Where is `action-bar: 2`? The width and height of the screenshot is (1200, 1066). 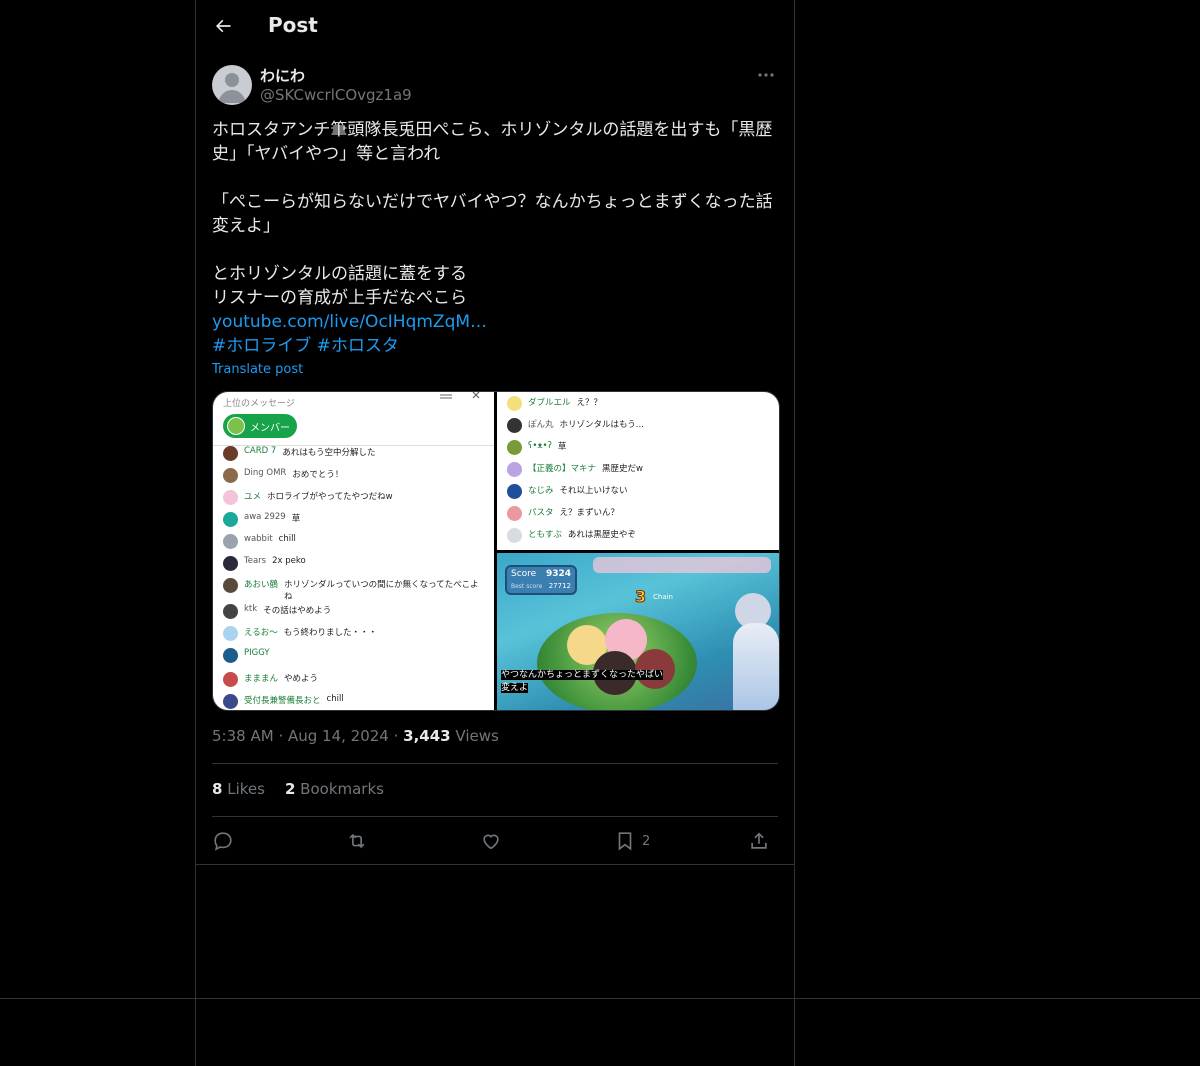
action-bar: 2 is located at coordinates (495, 841).